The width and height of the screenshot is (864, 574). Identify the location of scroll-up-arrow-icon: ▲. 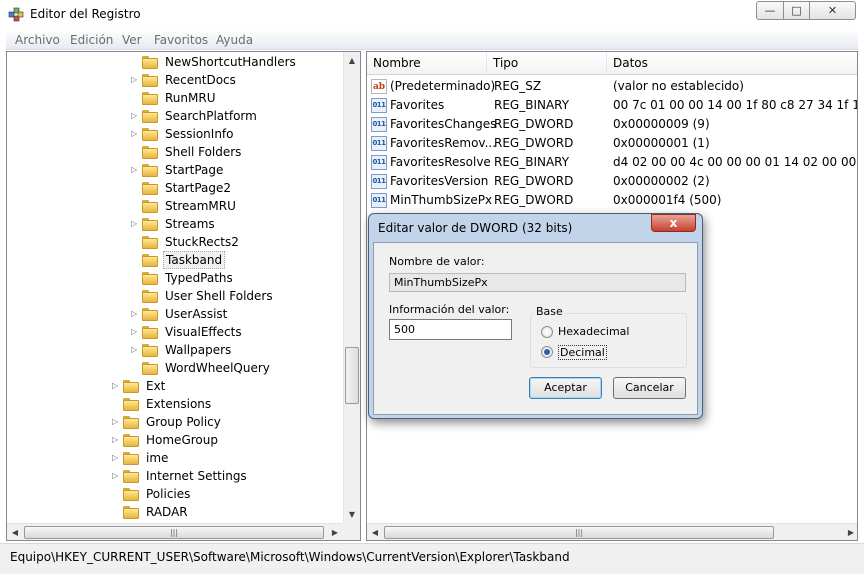
(352, 60).